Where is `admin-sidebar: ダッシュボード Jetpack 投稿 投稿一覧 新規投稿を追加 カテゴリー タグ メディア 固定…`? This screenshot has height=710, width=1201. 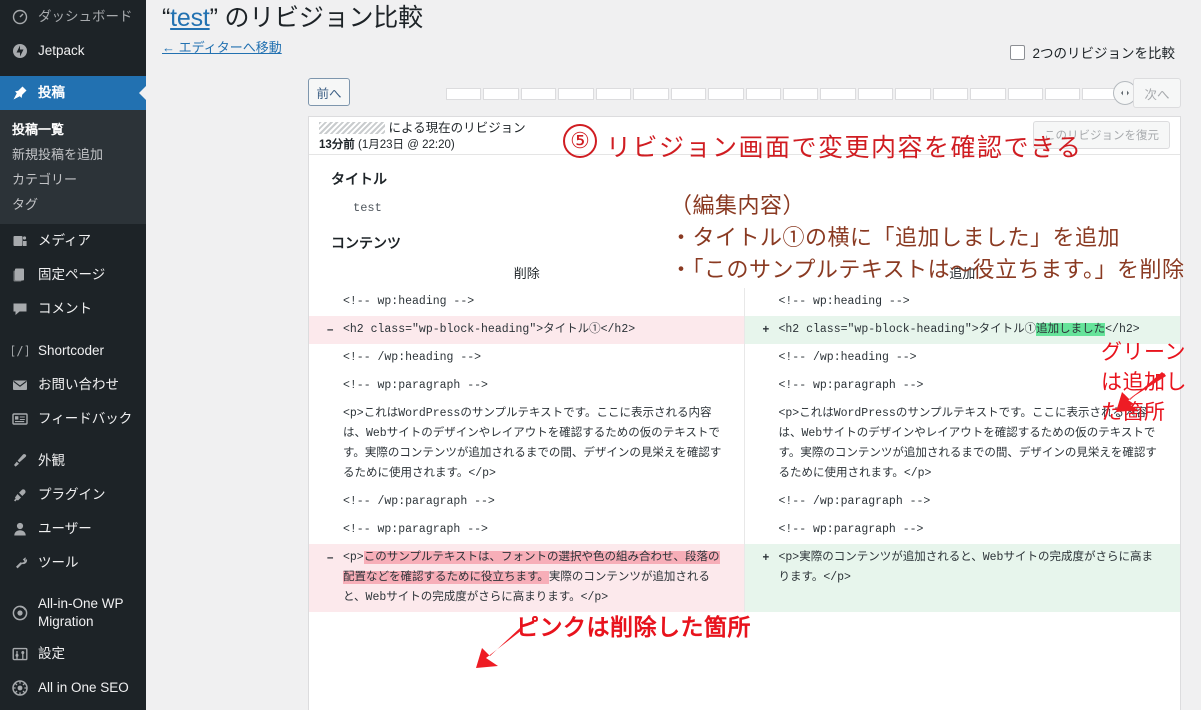
admin-sidebar: ダッシュボード Jetpack 投稿 投稿一覧 新規投稿を追加 カテゴリー タグ メディア 固定… is located at coordinates (73, 355).